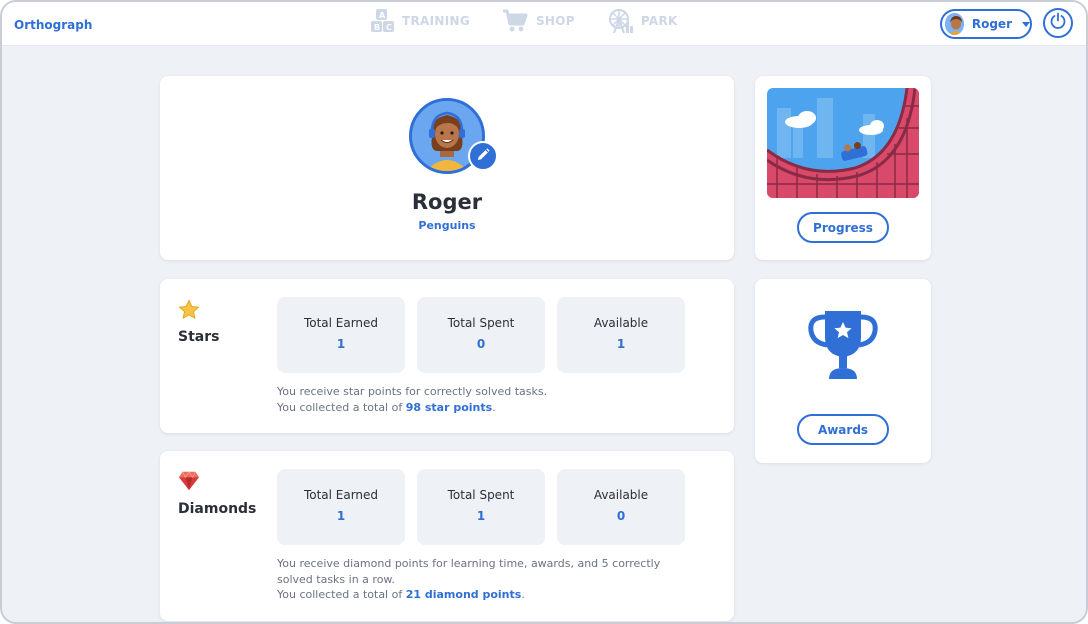  I want to click on stars-spent-box: Total Spent 0, so click(481, 335).